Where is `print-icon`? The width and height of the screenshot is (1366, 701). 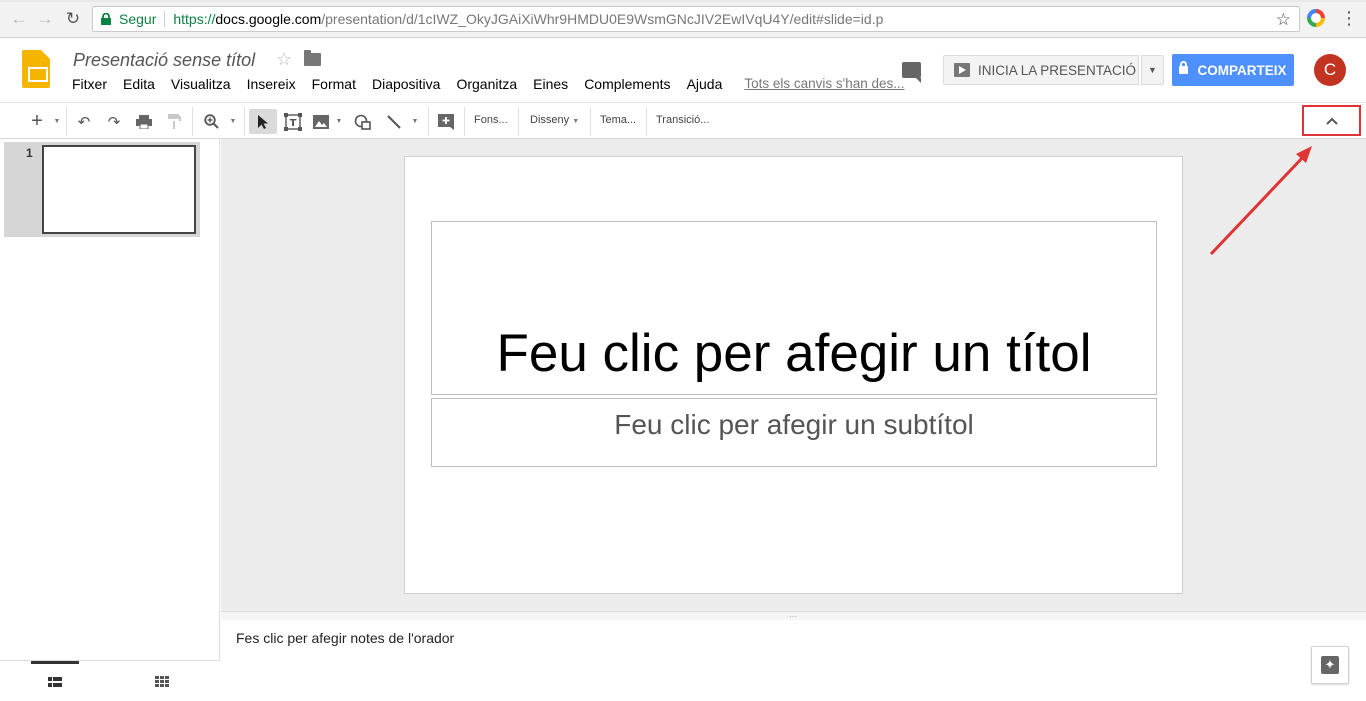
print-icon is located at coordinates (144, 121).